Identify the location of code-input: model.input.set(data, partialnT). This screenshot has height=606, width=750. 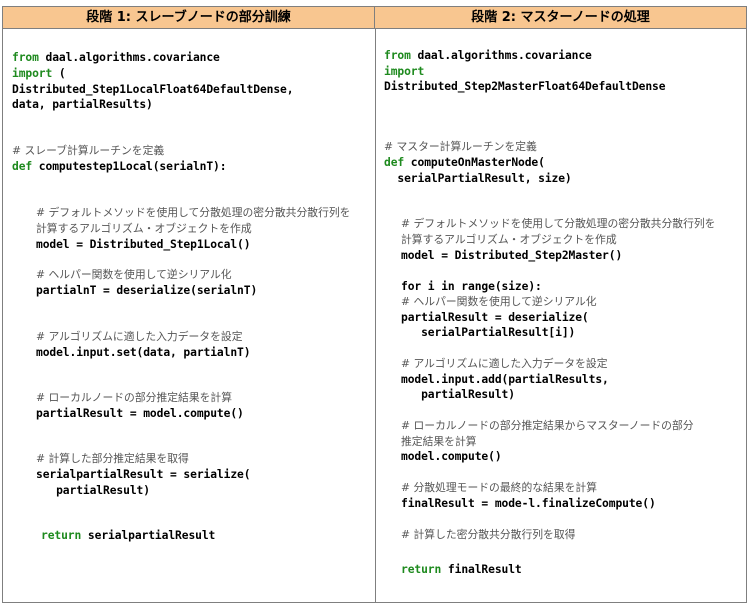
(143, 352).